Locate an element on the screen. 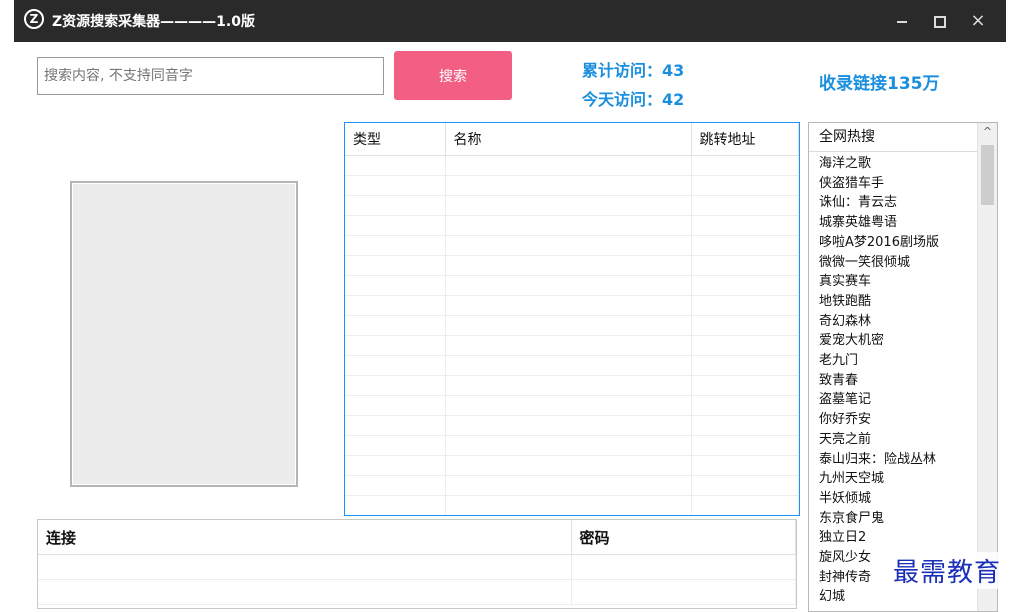  hot-search-item: 半妖倾城 is located at coordinates (908, 499).